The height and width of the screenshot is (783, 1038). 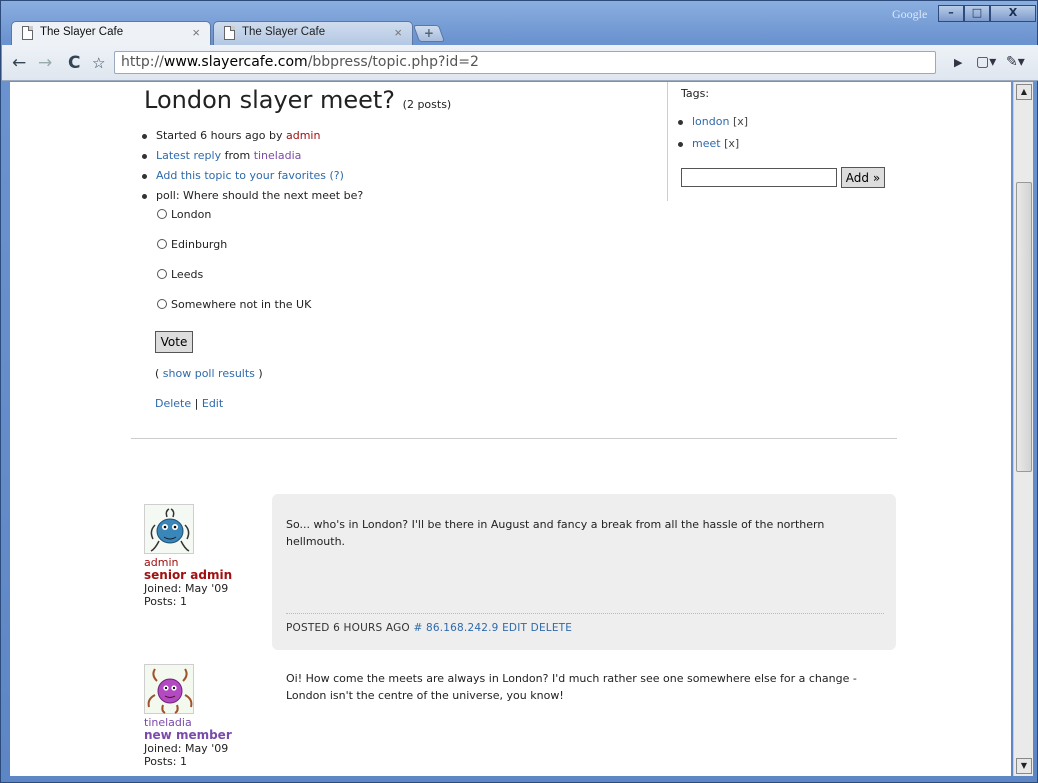 I want to click on topic-title: London slayer meet? (2 posts), so click(x=297, y=100).